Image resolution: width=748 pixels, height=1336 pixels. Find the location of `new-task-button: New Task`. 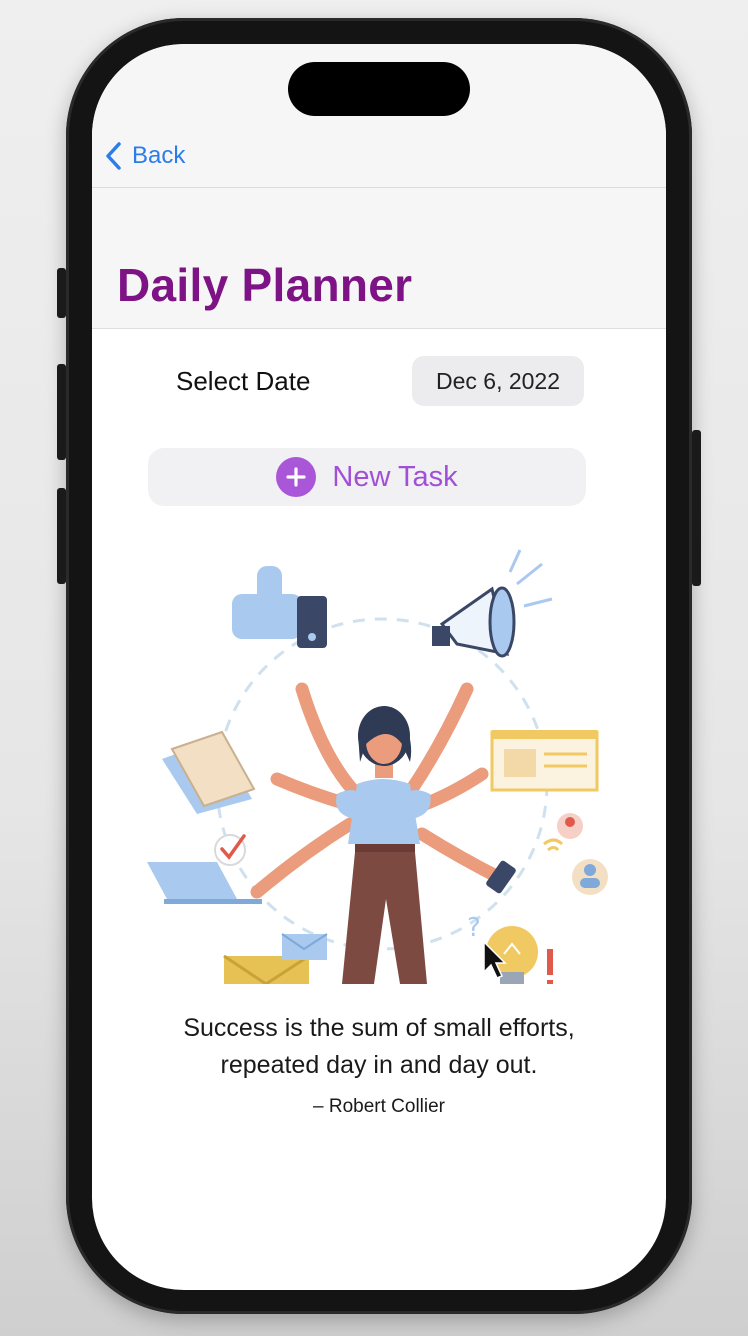

new-task-button: New Task is located at coordinates (367, 477).